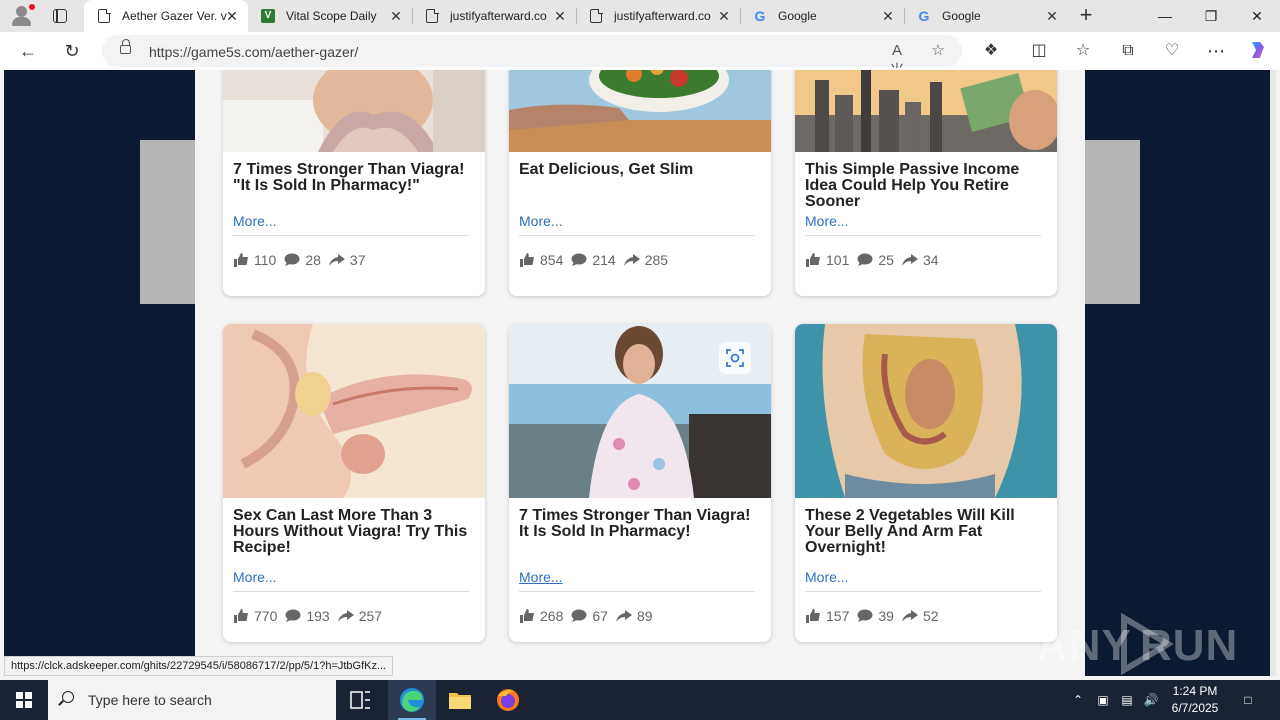  I want to click on tab-actions-icon, so click(60, 16).